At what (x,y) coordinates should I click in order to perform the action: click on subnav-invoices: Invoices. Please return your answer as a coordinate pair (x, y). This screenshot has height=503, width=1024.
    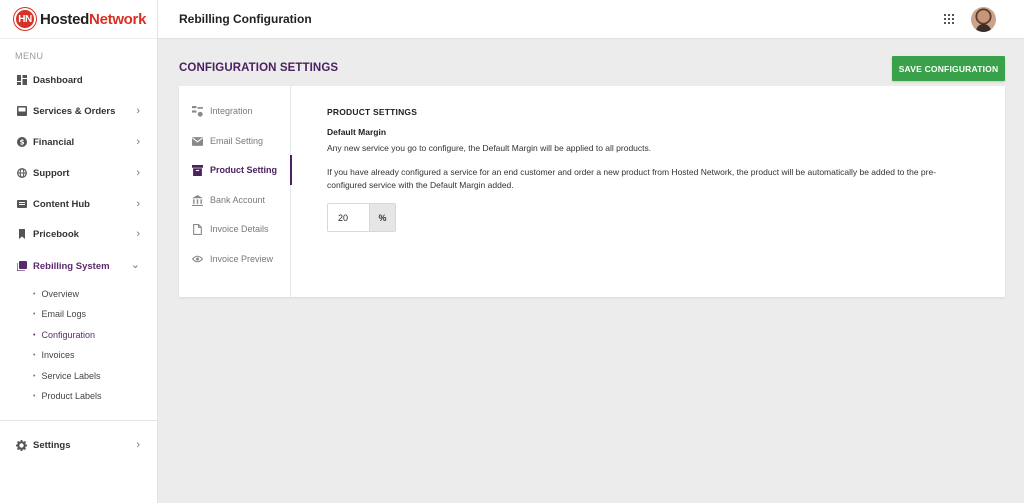
    Looking at the image, I should click on (53, 355).